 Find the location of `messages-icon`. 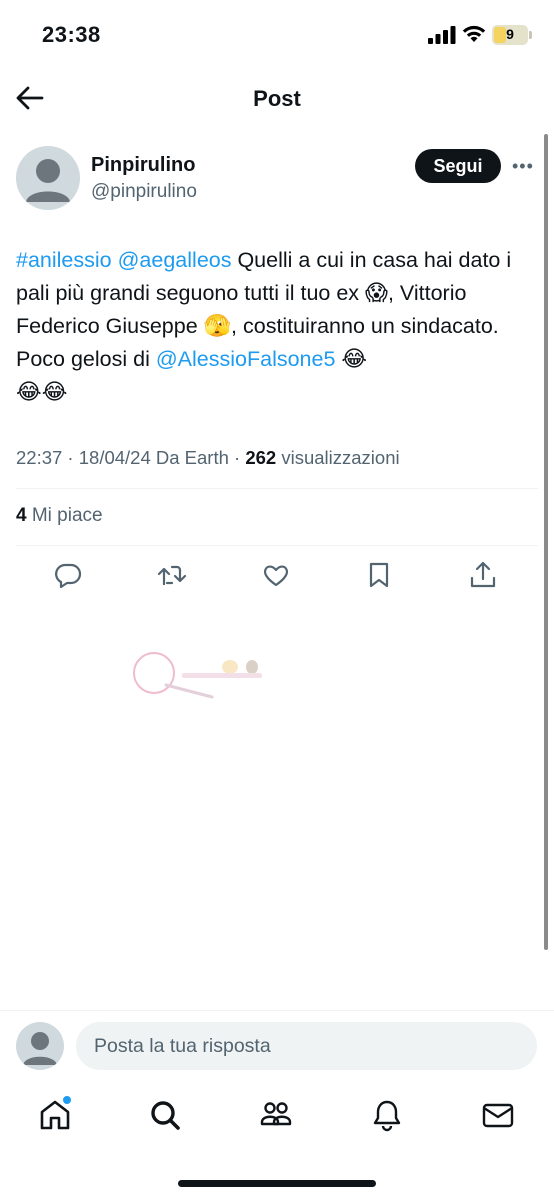

messages-icon is located at coordinates (498, 1115).